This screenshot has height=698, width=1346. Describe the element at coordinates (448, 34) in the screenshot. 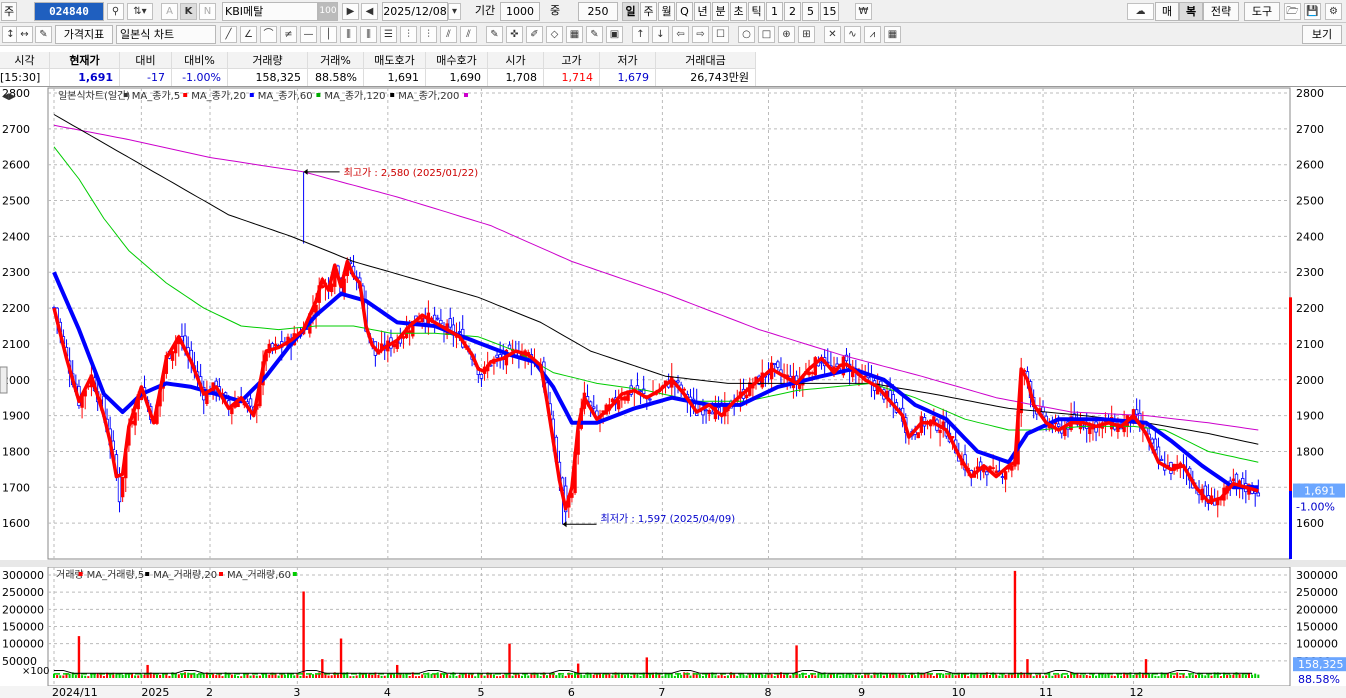

I see `draw-tool-icon-11: ⫽` at that location.